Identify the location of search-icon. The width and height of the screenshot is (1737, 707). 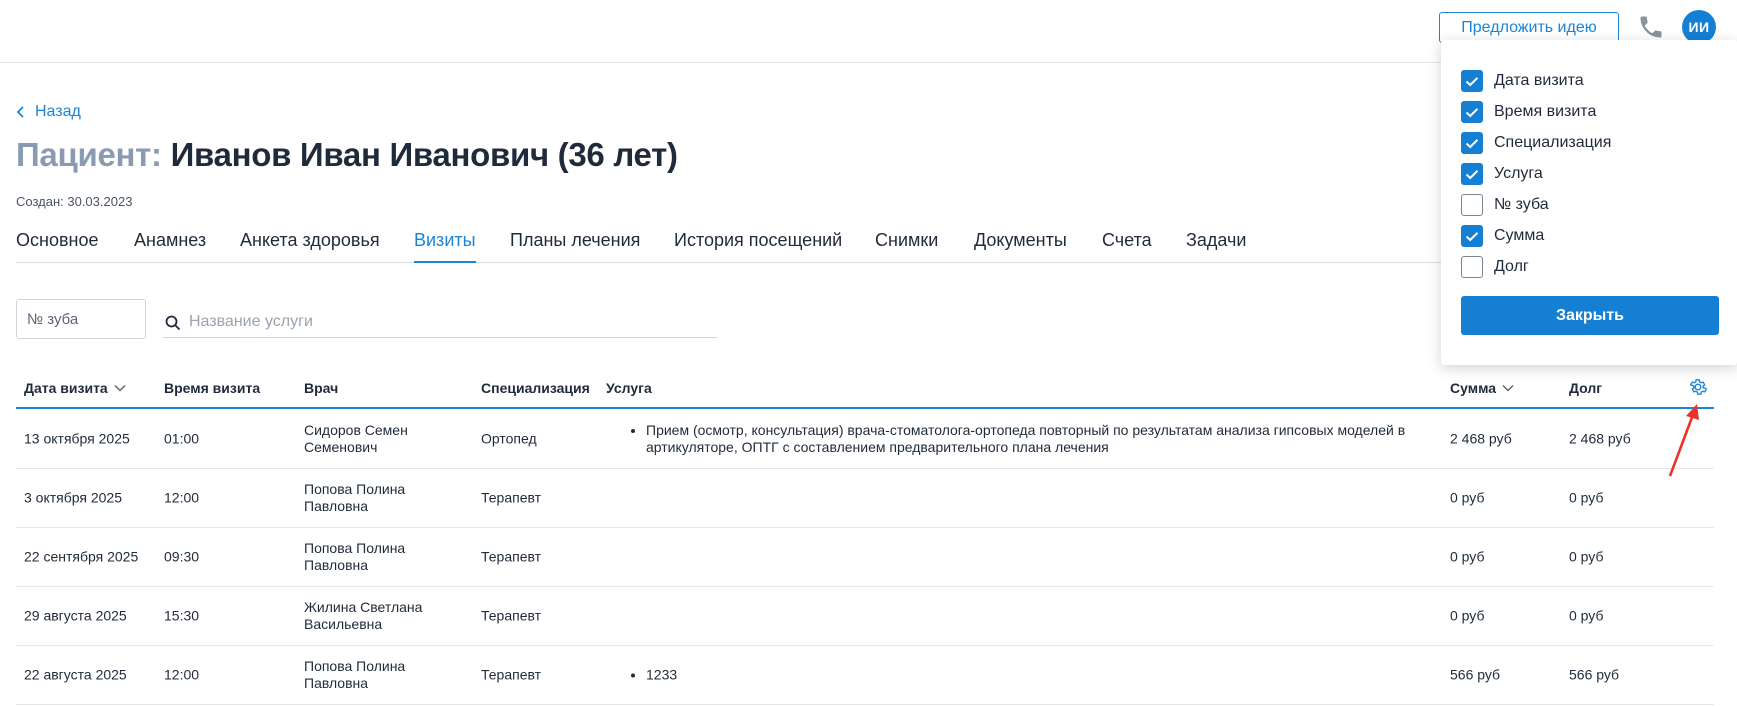
(173, 323).